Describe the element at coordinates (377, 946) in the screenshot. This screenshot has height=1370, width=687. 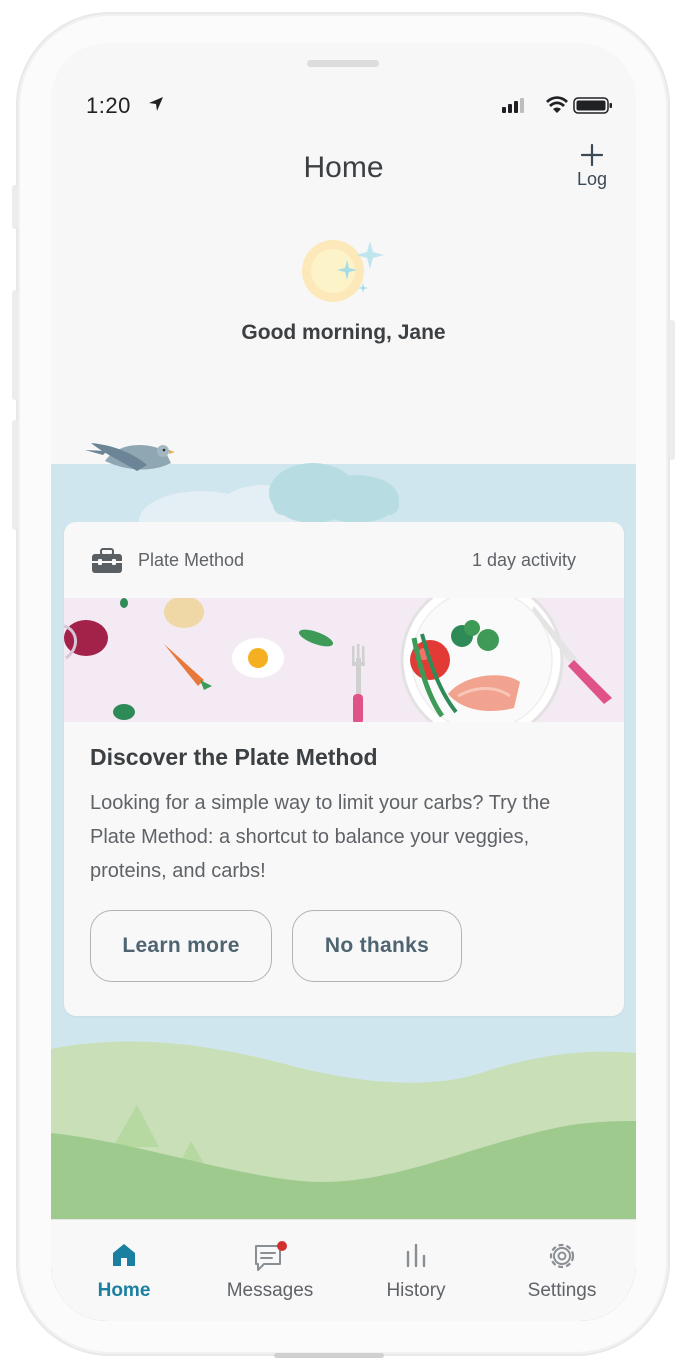
I see `no-thanks-button: No thanks` at that location.